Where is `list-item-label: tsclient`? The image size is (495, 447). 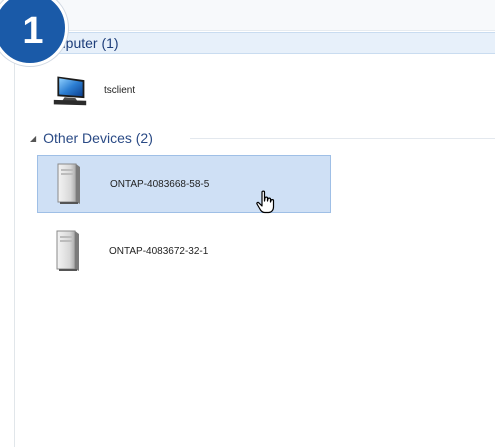 list-item-label: tsclient is located at coordinates (120, 90).